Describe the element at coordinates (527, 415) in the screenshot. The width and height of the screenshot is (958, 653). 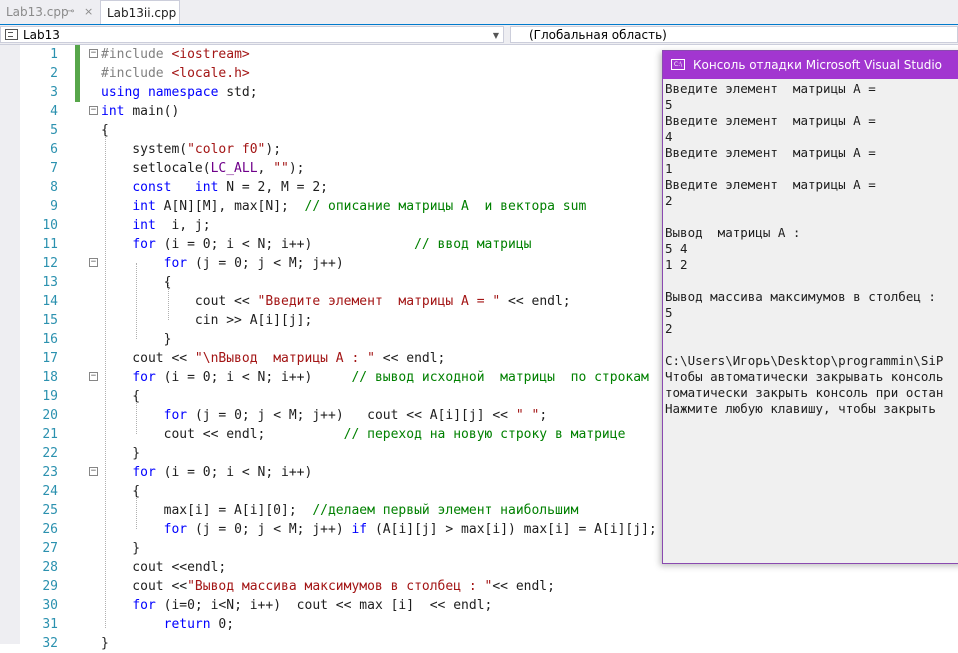
I see `code-token: " "` at that location.